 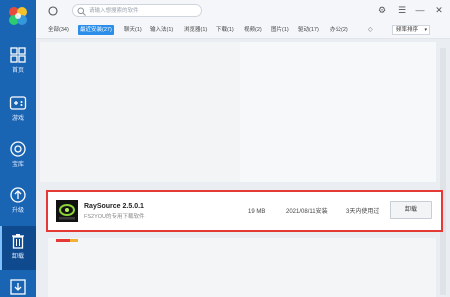 What do you see at coordinates (363, 212) in the screenshot?
I see `last-used: 3天内使用过` at bounding box center [363, 212].